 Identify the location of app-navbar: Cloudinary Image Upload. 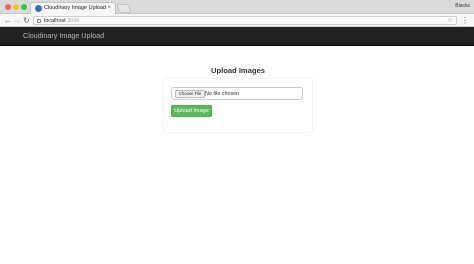
(237, 36).